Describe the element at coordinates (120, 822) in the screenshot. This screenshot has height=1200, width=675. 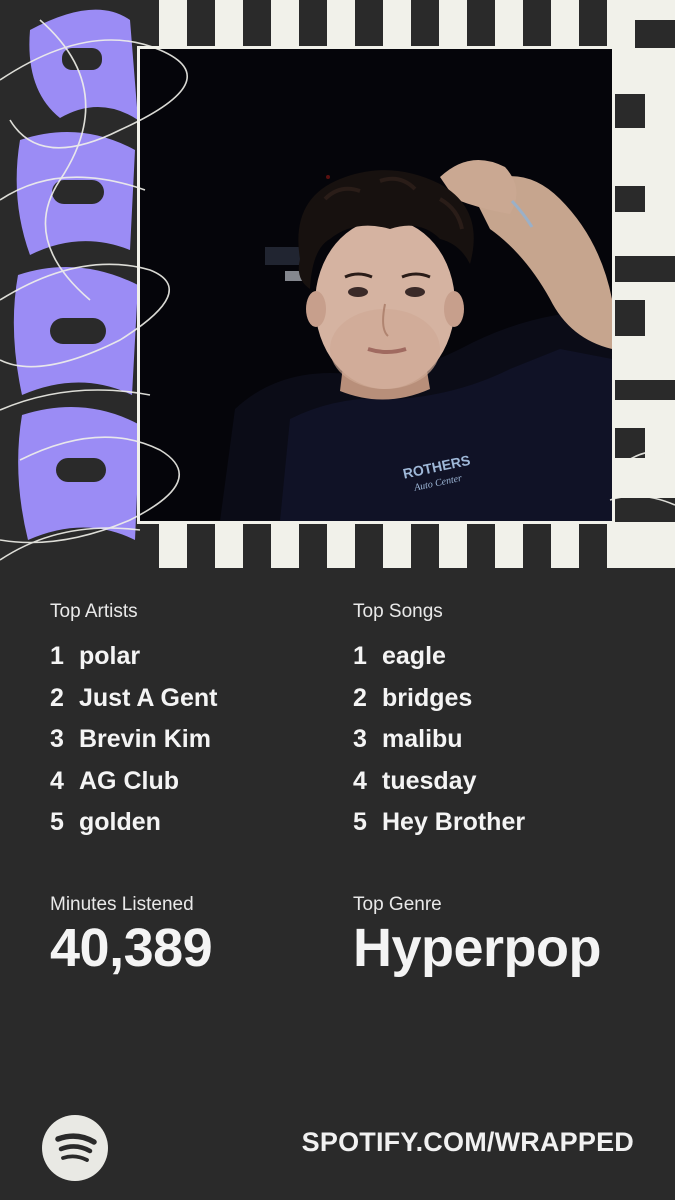
I see `artist-name: golden` at that location.